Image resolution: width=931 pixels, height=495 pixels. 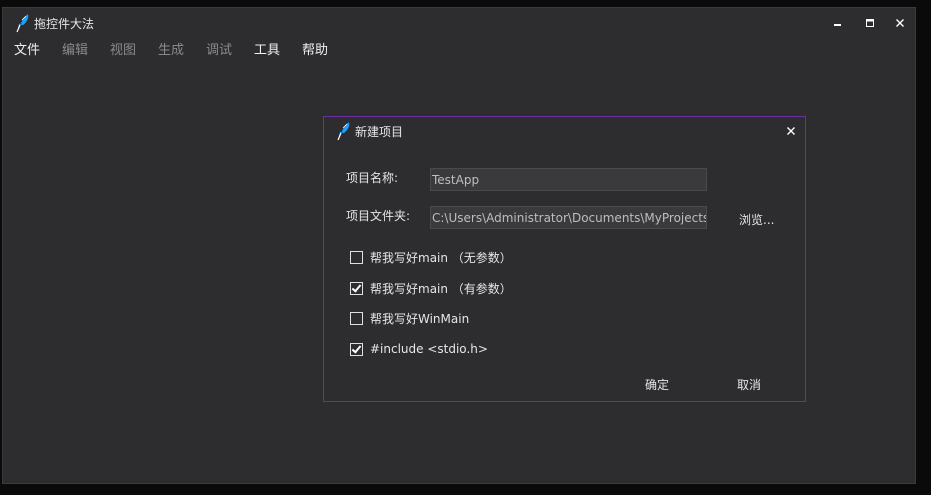 What do you see at coordinates (64, 24) in the screenshot?
I see `app-title: 拖控件大法` at bounding box center [64, 24].